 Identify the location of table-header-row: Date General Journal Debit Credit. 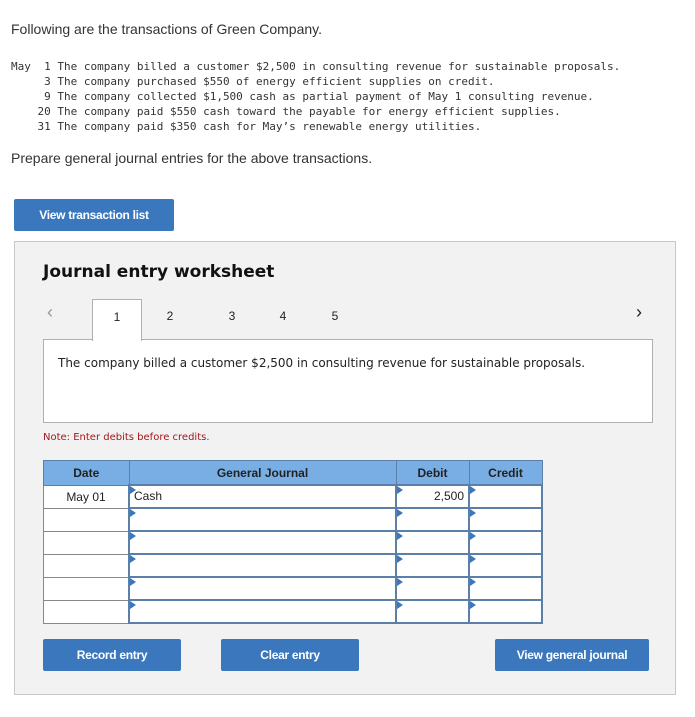
(293, 473).